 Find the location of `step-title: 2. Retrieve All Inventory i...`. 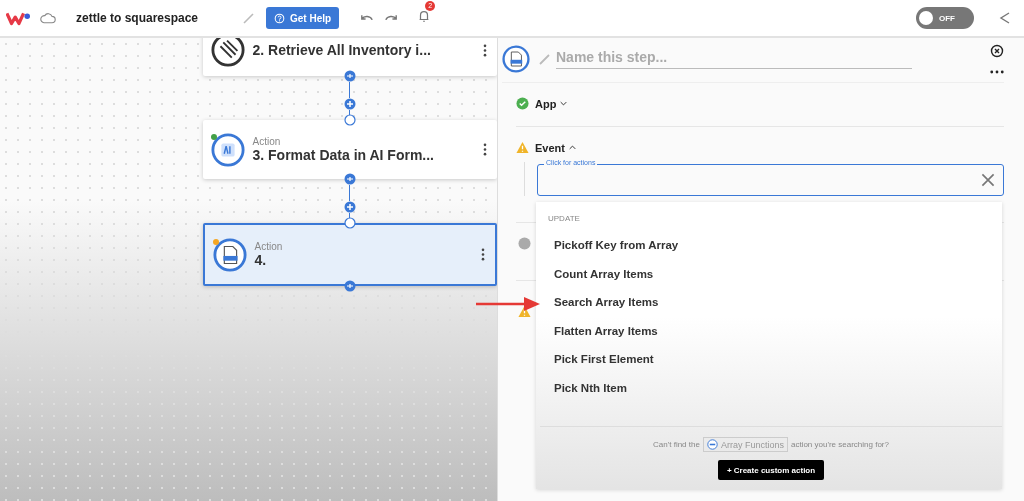

step-title: 2. Retrieve All Inventory i... is located at coordinates (342, 50).